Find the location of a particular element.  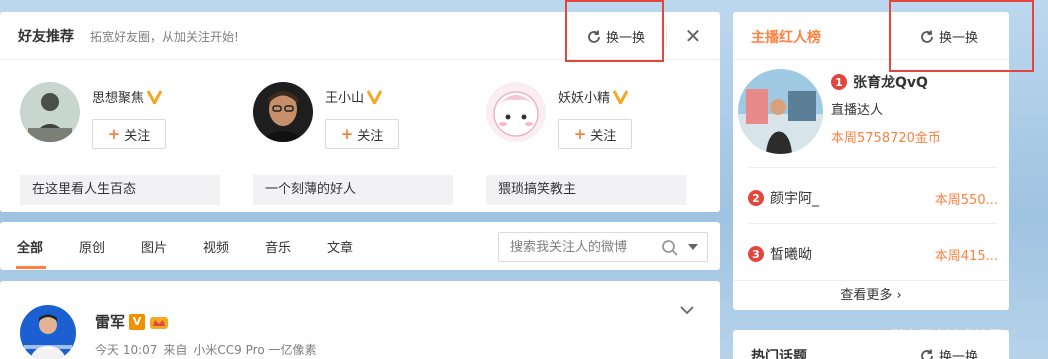

rank-number-badge: 2 is located at coordinates (756, 198).